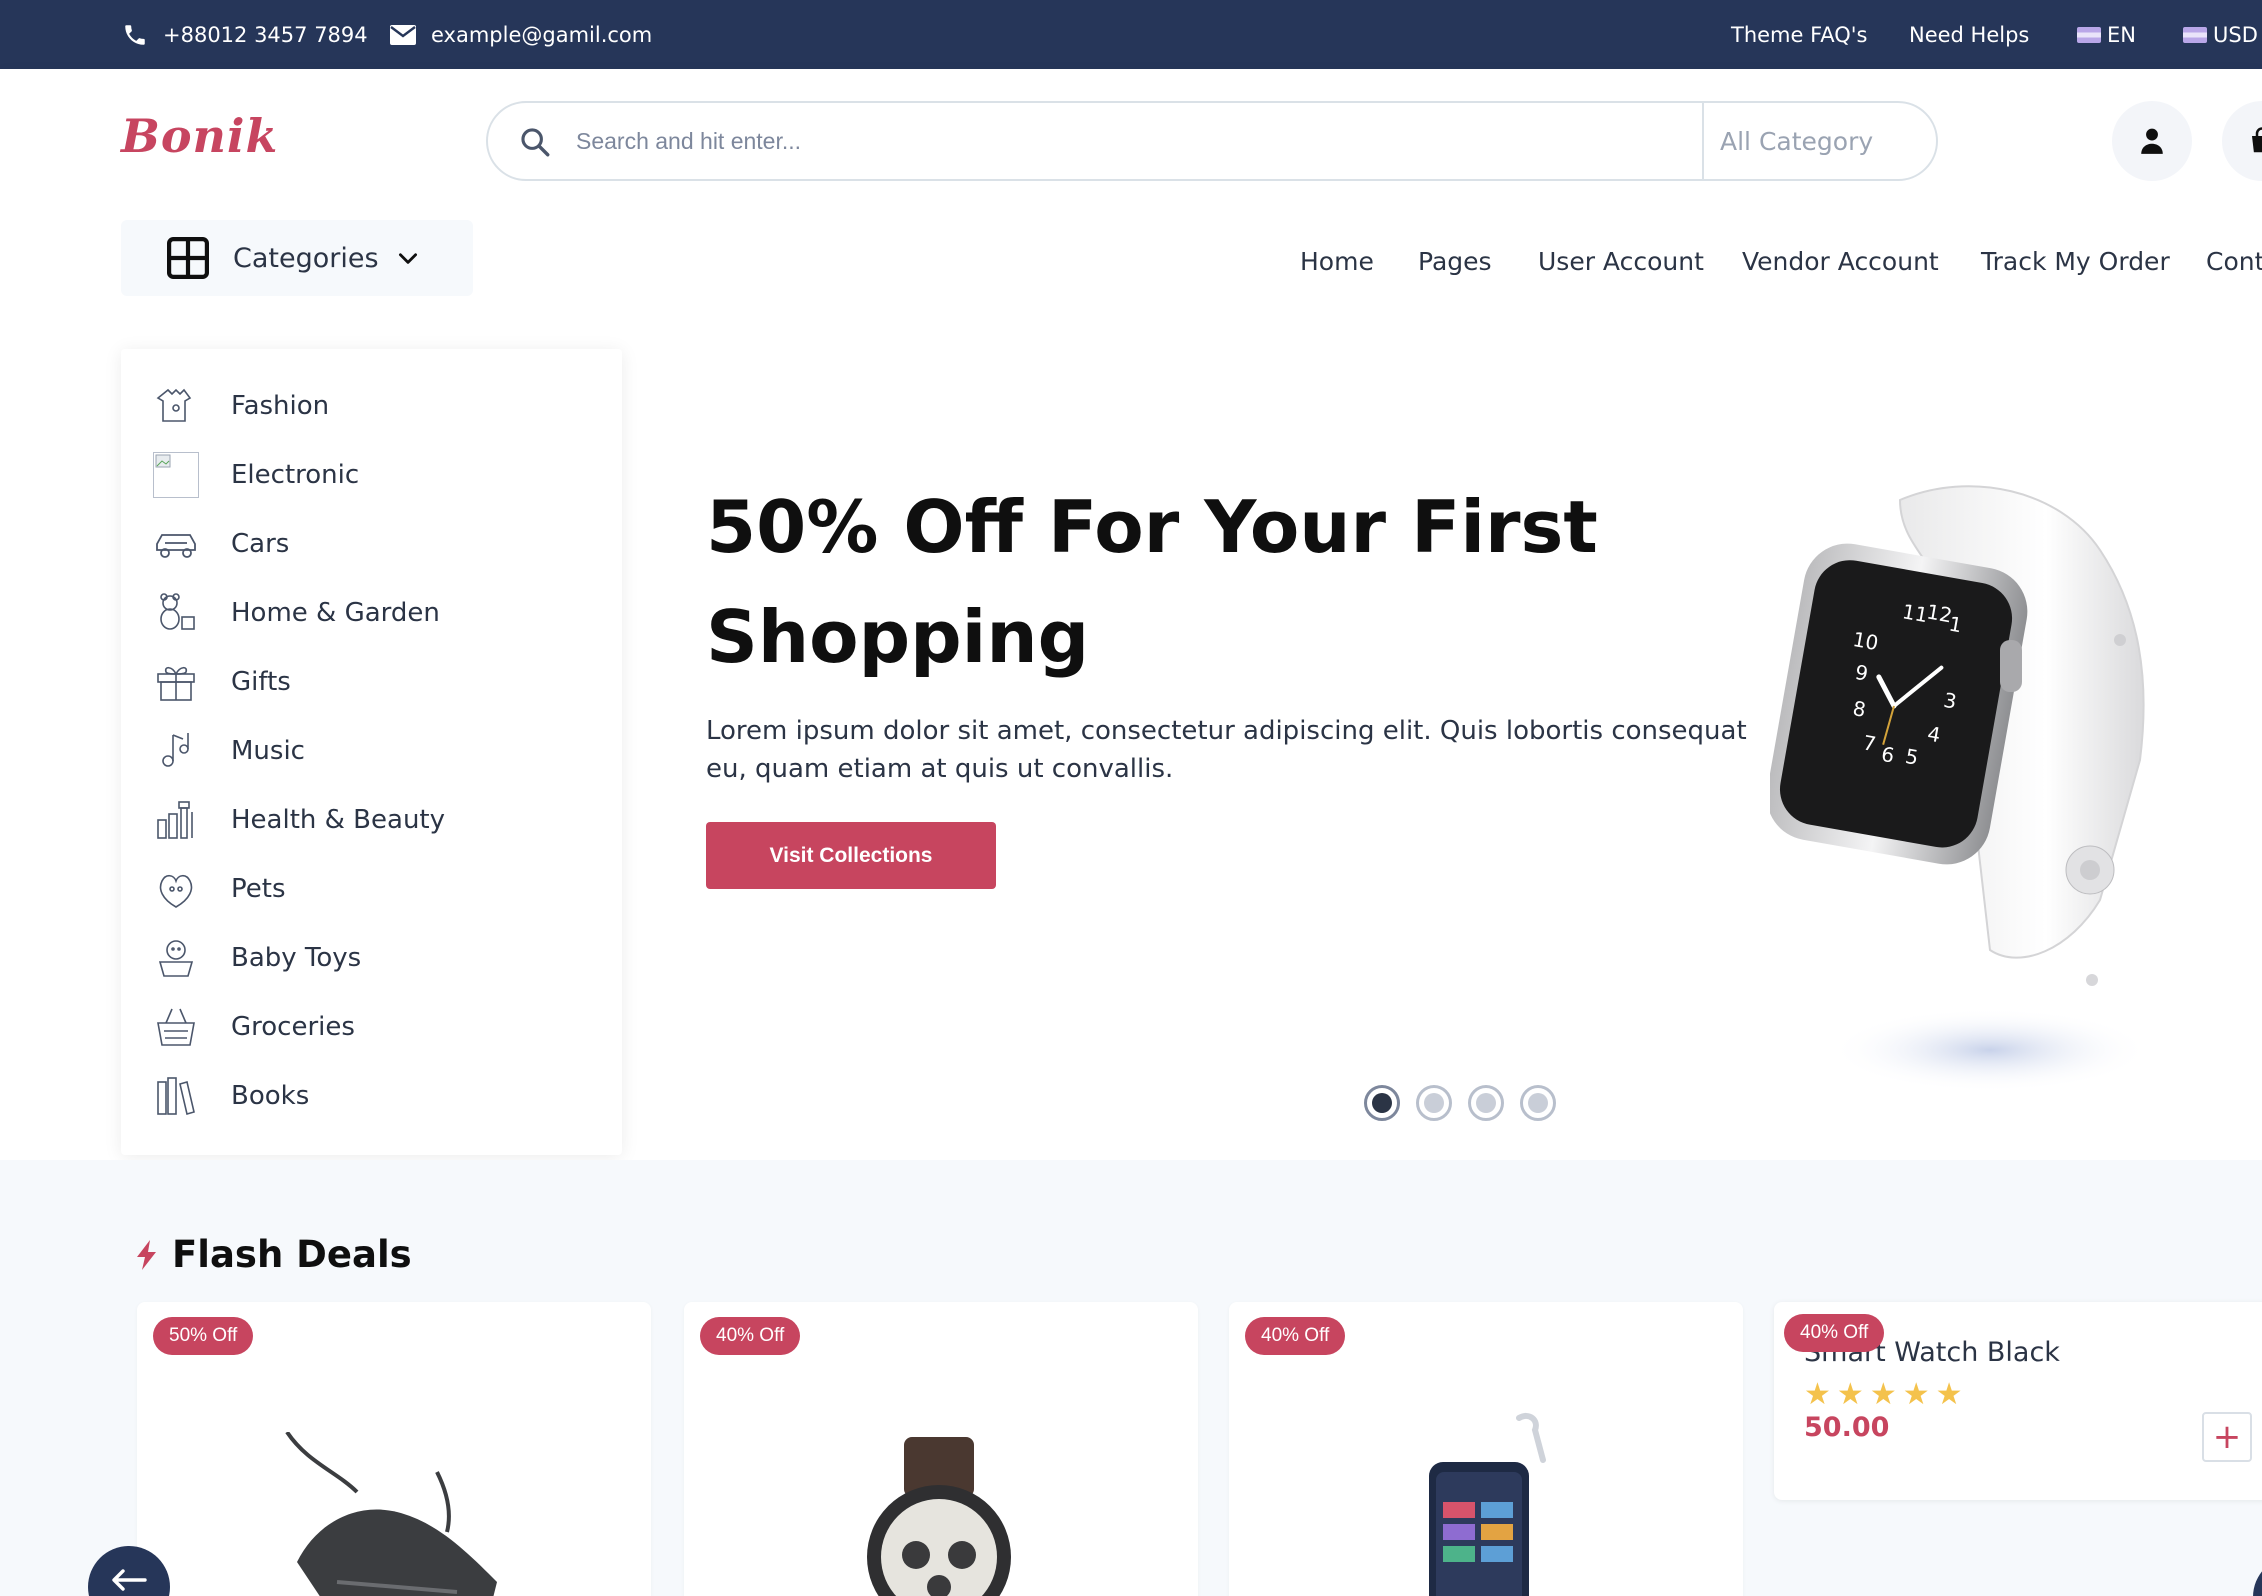 The width and height of the screenshot is (2262, 1596). I want to click on email-address: example@gamil.com, so click(542, 34).